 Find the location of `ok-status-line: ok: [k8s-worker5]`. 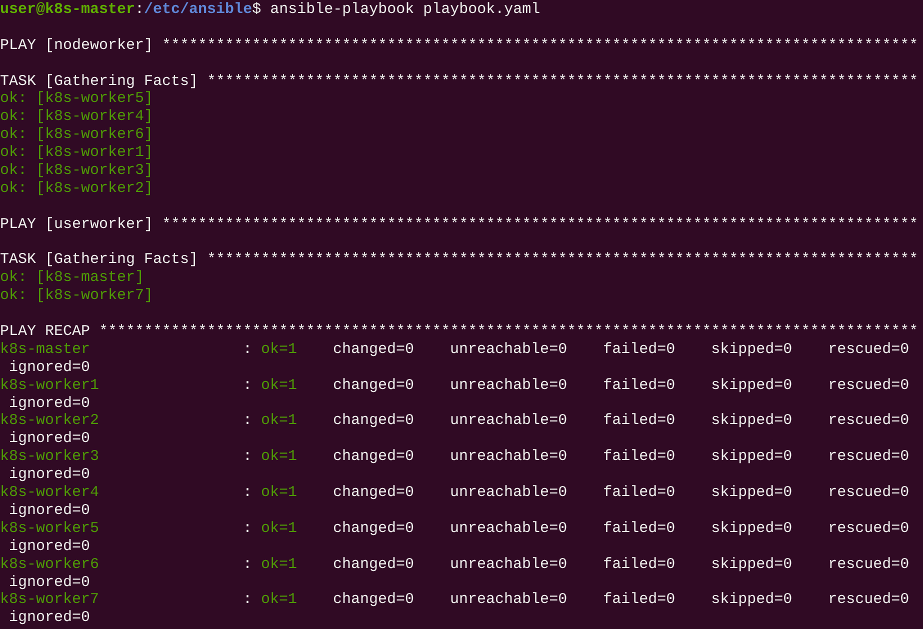

ok-status-line: ok: [k8s-worker5] is located at coordinates (77, 99).